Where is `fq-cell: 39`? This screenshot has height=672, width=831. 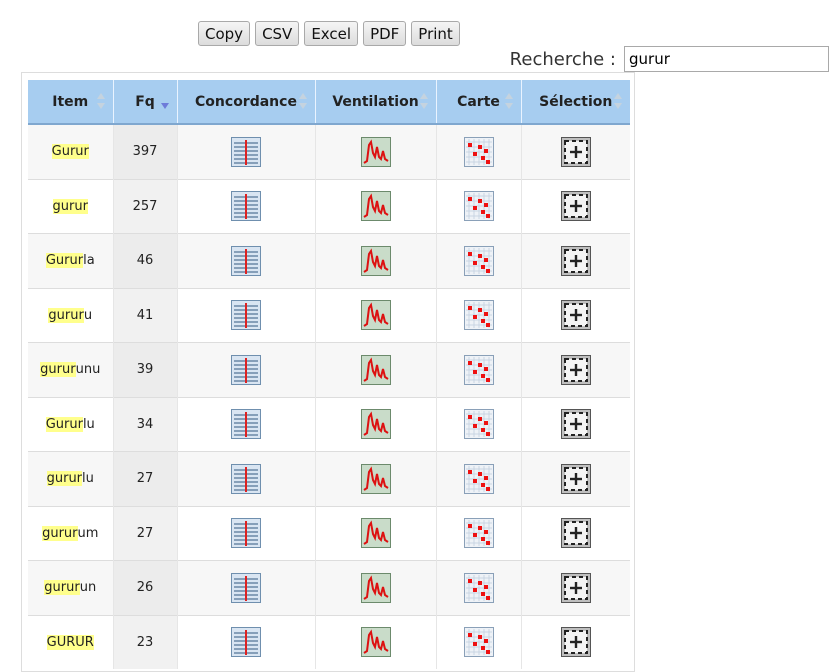
fq-cell: 39 is located at coordinates (145, 369).